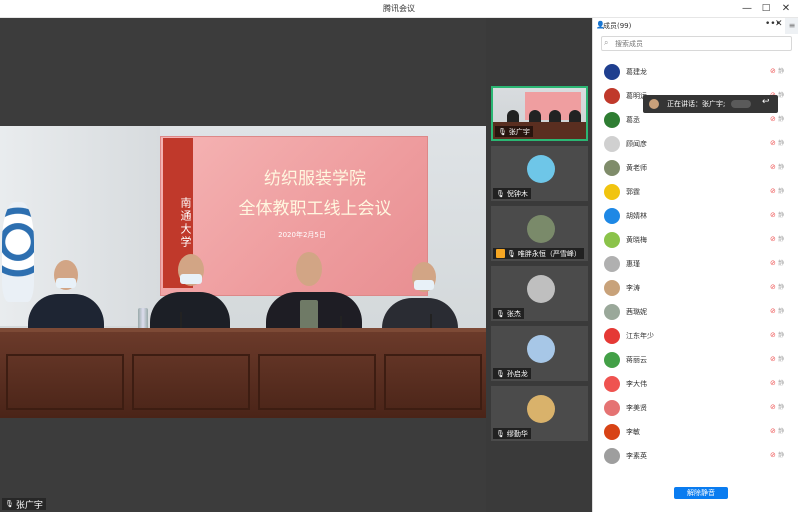 Image resolution: width=798 pixels, height=512 pixels. Describe the element at coordinates (695, 384) in the screenshot. I see `member-row: 李大伟 ⊘ 静` at that location.